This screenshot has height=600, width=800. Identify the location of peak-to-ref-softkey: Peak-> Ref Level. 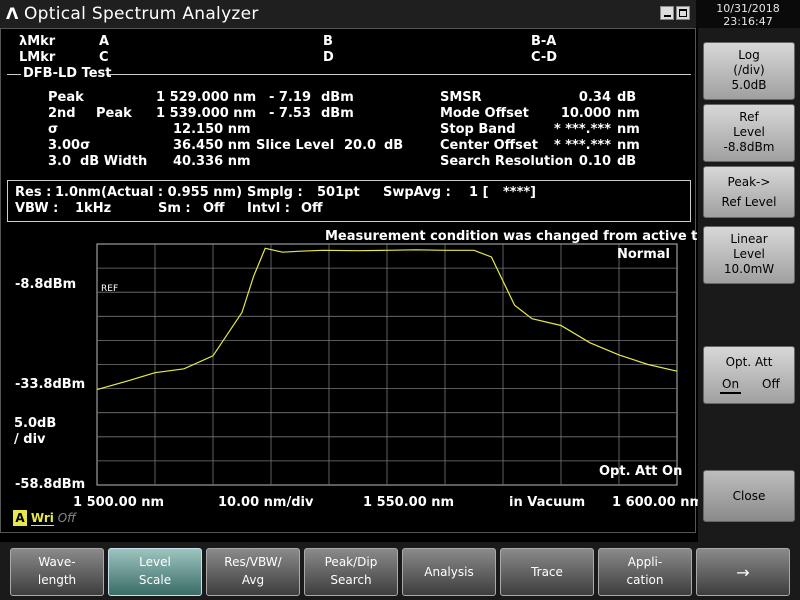
(749, 192).